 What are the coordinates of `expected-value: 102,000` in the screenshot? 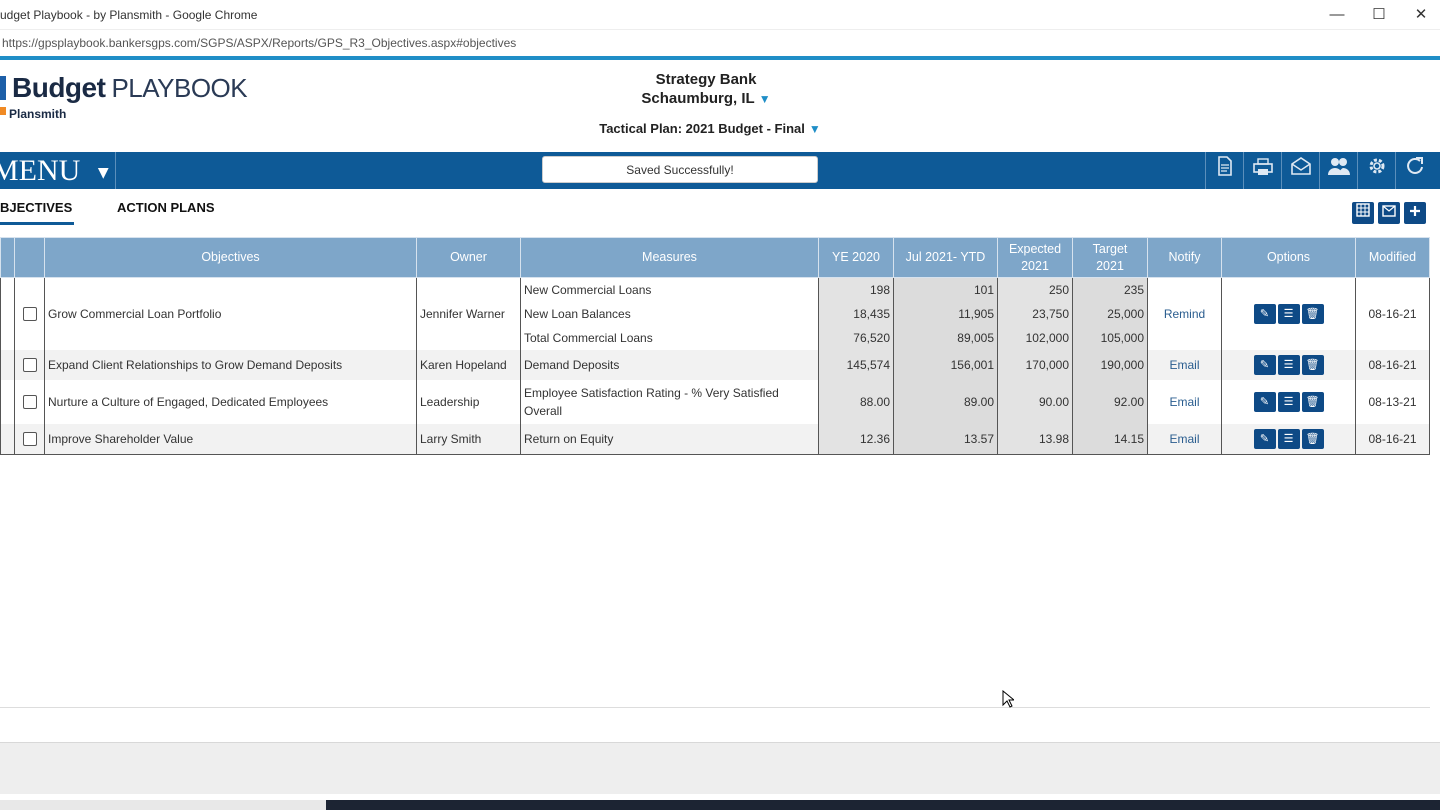 It's located at (1035, 337).